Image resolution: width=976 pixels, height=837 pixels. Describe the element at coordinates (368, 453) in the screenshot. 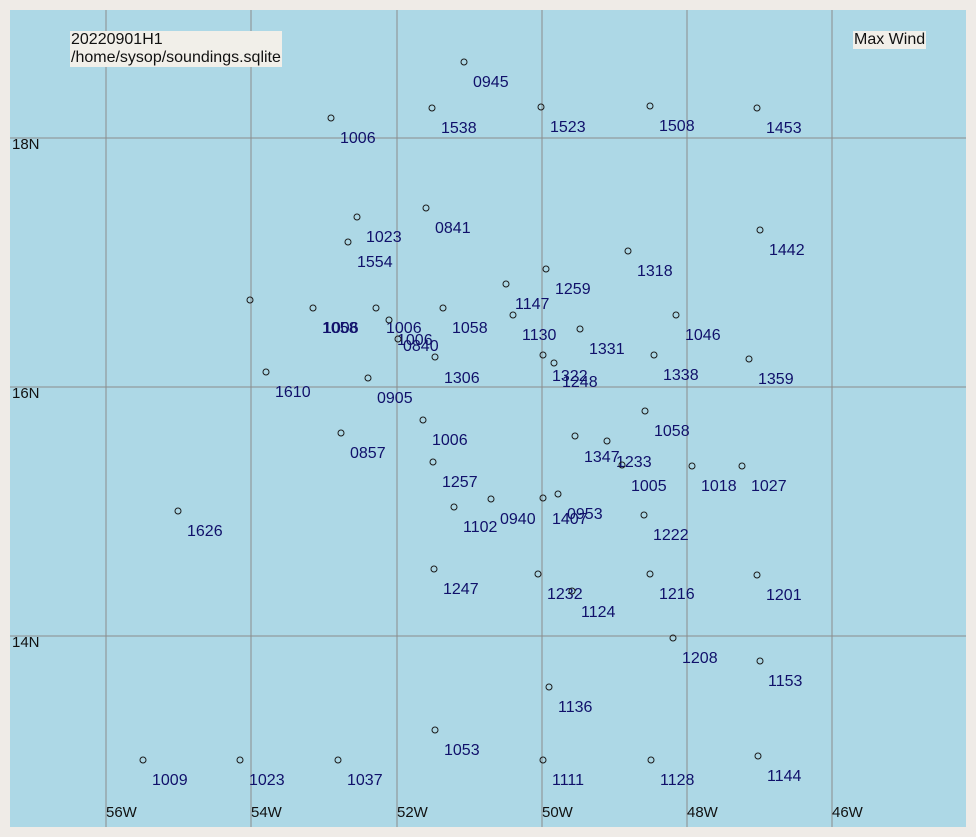

I see `station-value-label: 0857` at that location.